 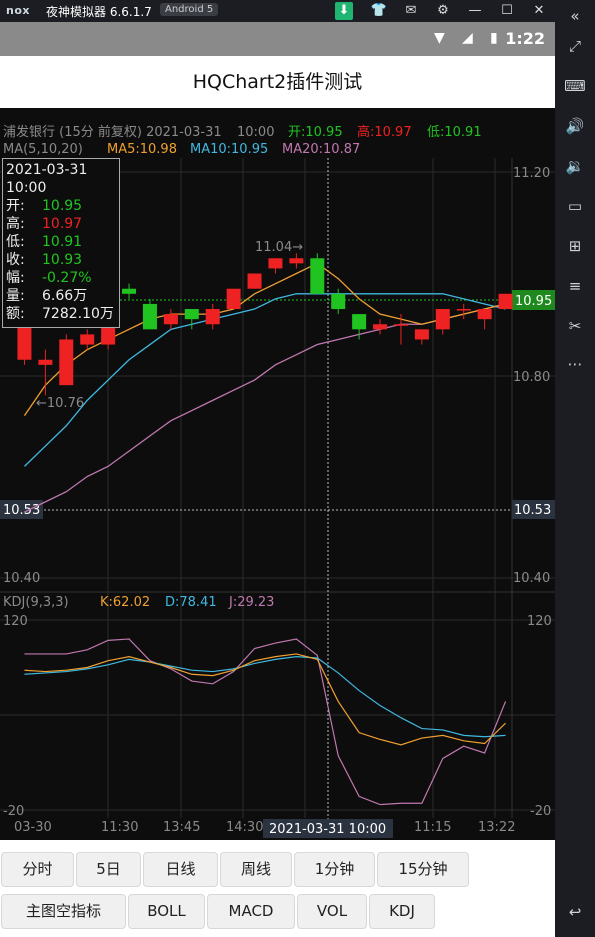 What do you see at coordinates (78, 314) in the screenshot?
I see `tooltip-row-value: 7282.10万` at bounding box center [78, 314].